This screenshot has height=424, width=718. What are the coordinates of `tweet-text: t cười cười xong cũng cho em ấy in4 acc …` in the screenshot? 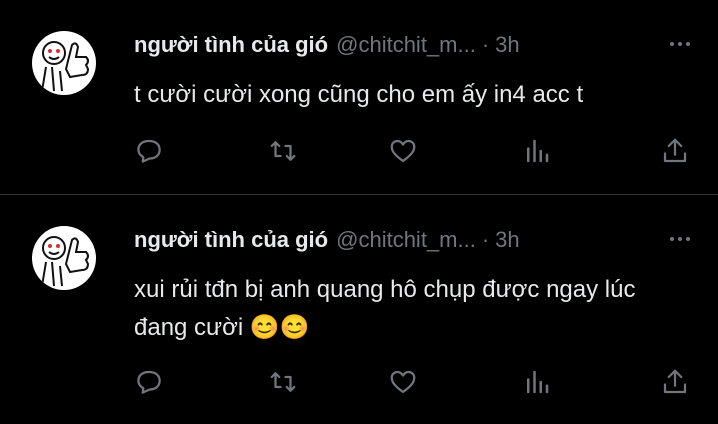 It's located at (359, 94).